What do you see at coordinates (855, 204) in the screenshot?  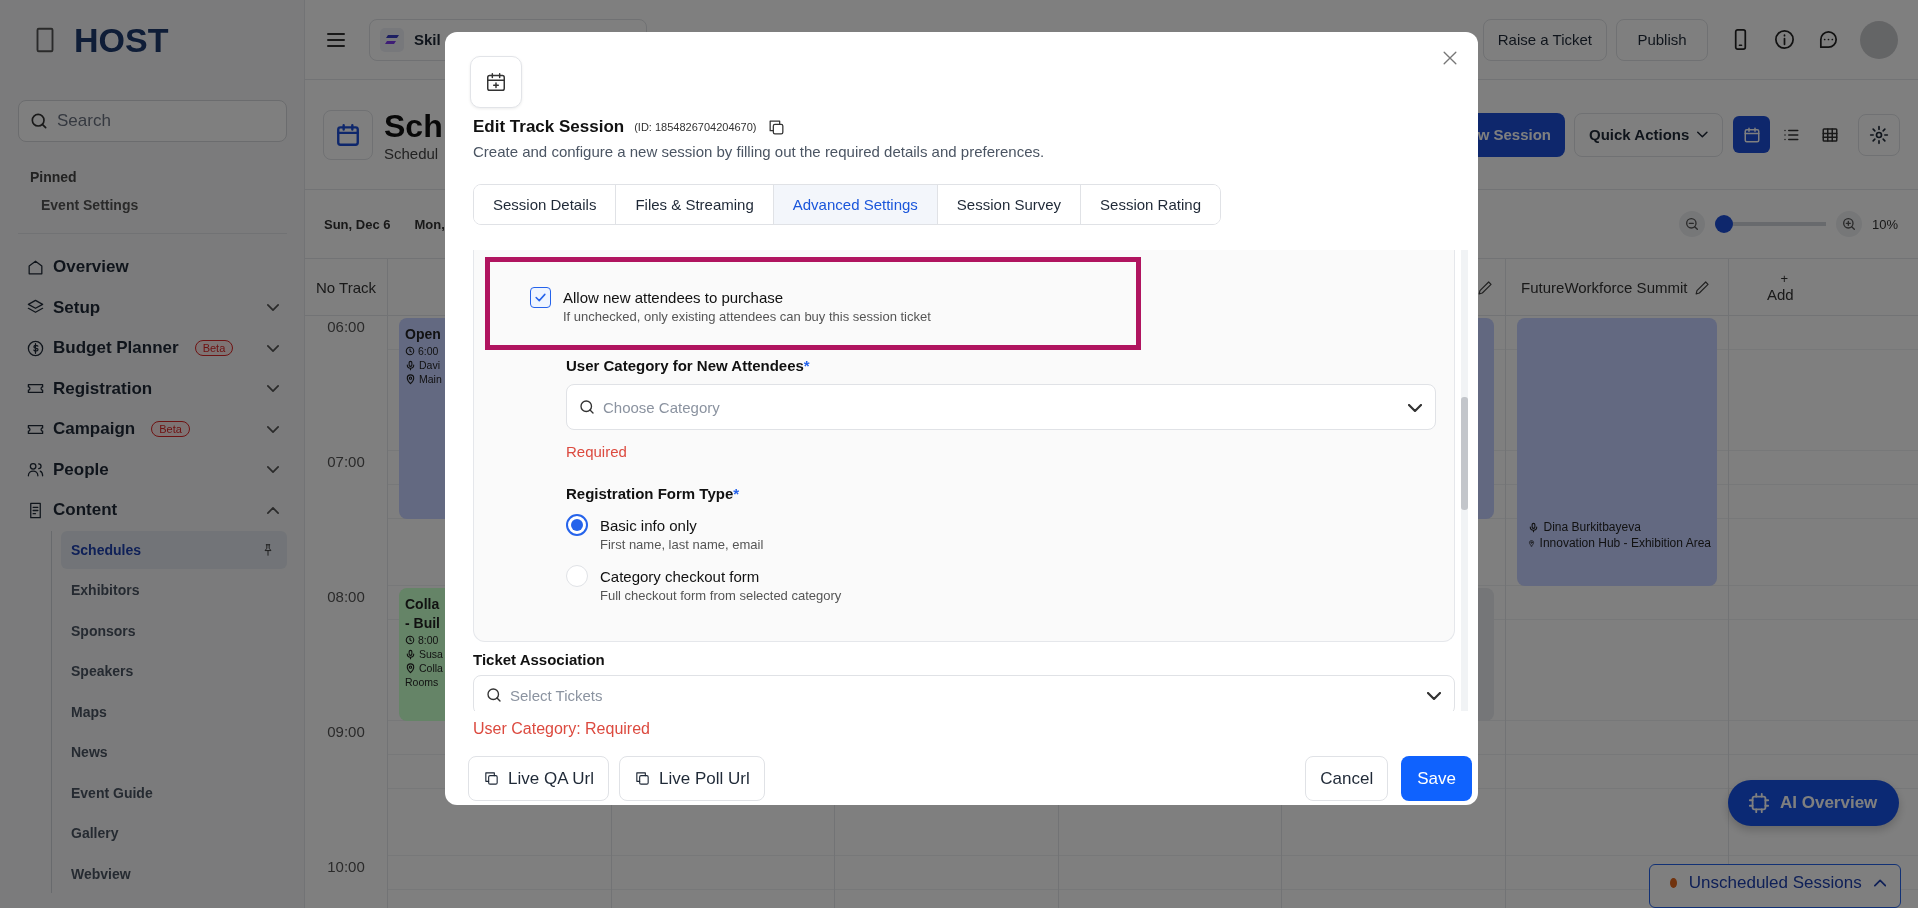 I see `tab: Advanced Settings` at bounding box center [855, 204].